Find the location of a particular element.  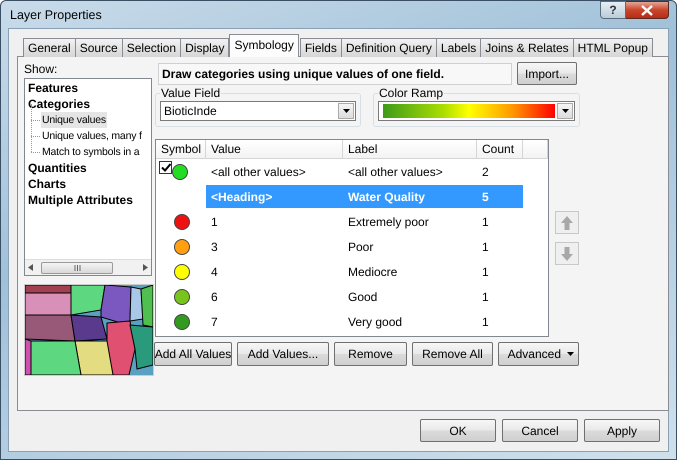

table-cell-text: 3 is located at coordinates (214, 247).